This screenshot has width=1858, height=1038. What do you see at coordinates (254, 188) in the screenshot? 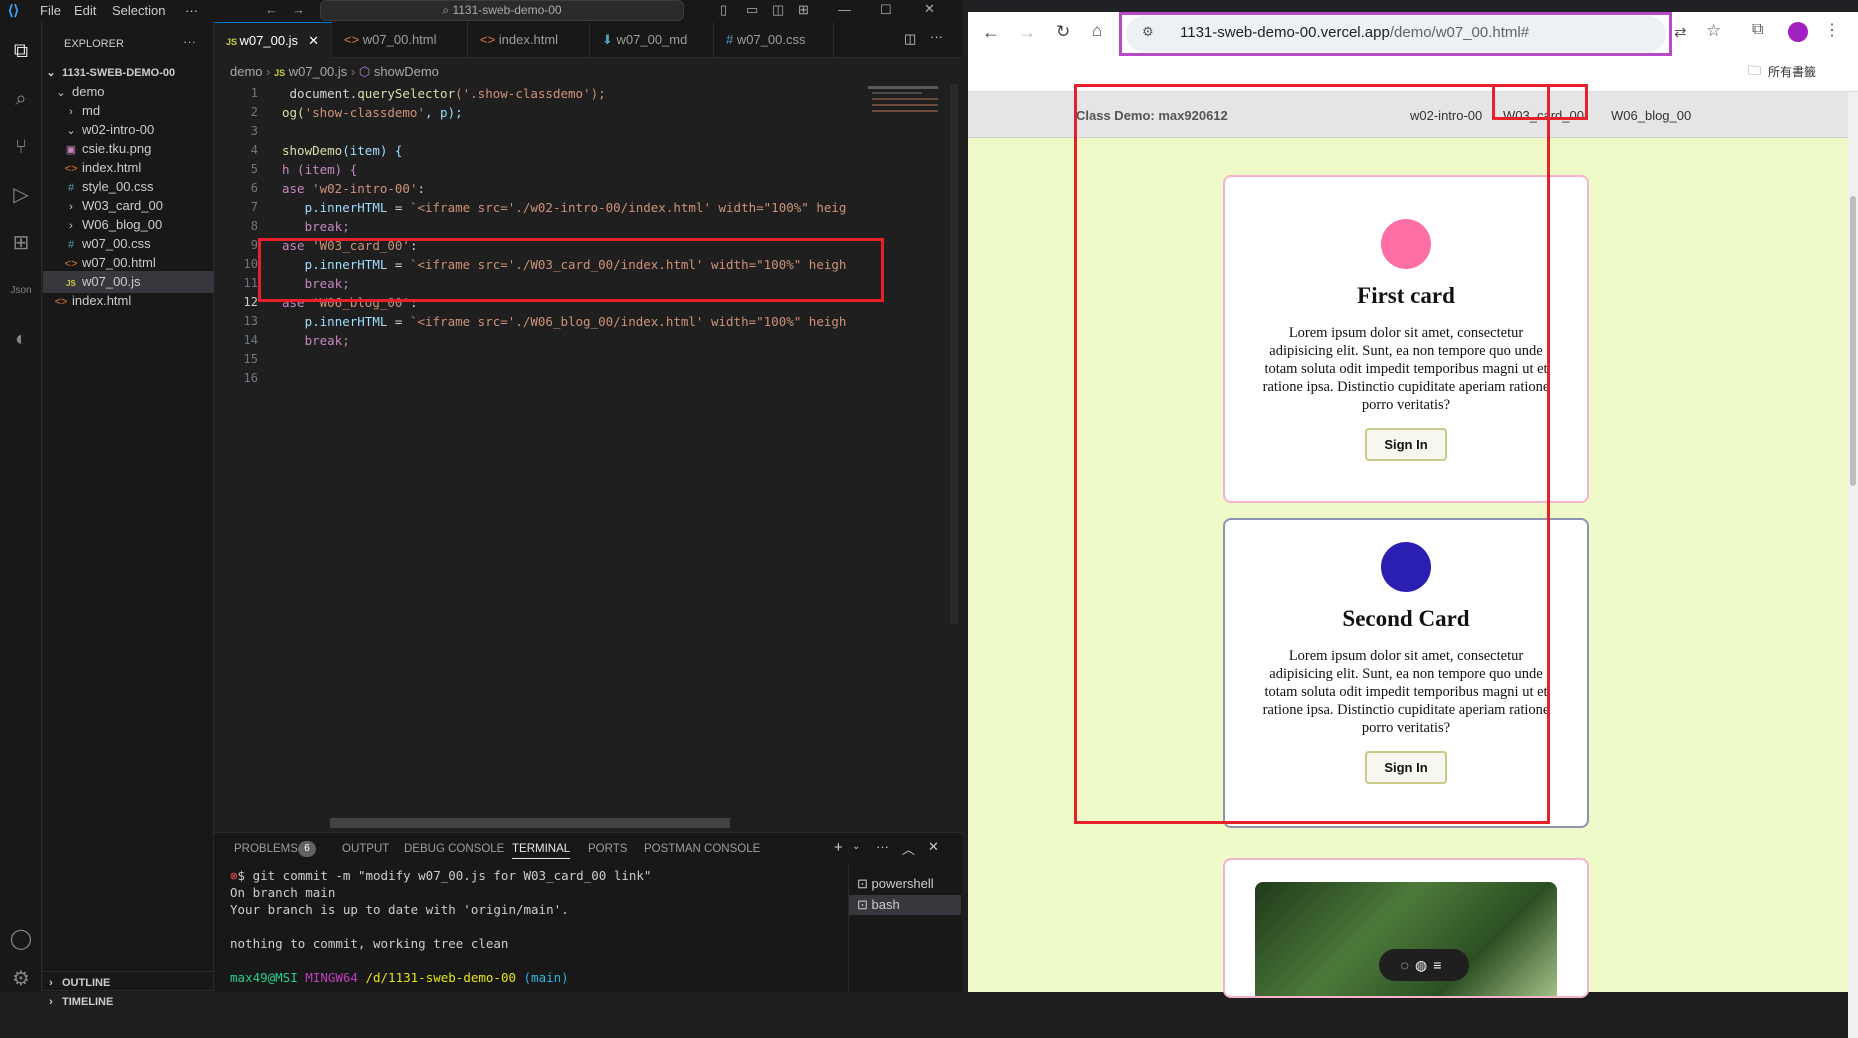
I see `line-number: 6` at bounding box center [254, 188].